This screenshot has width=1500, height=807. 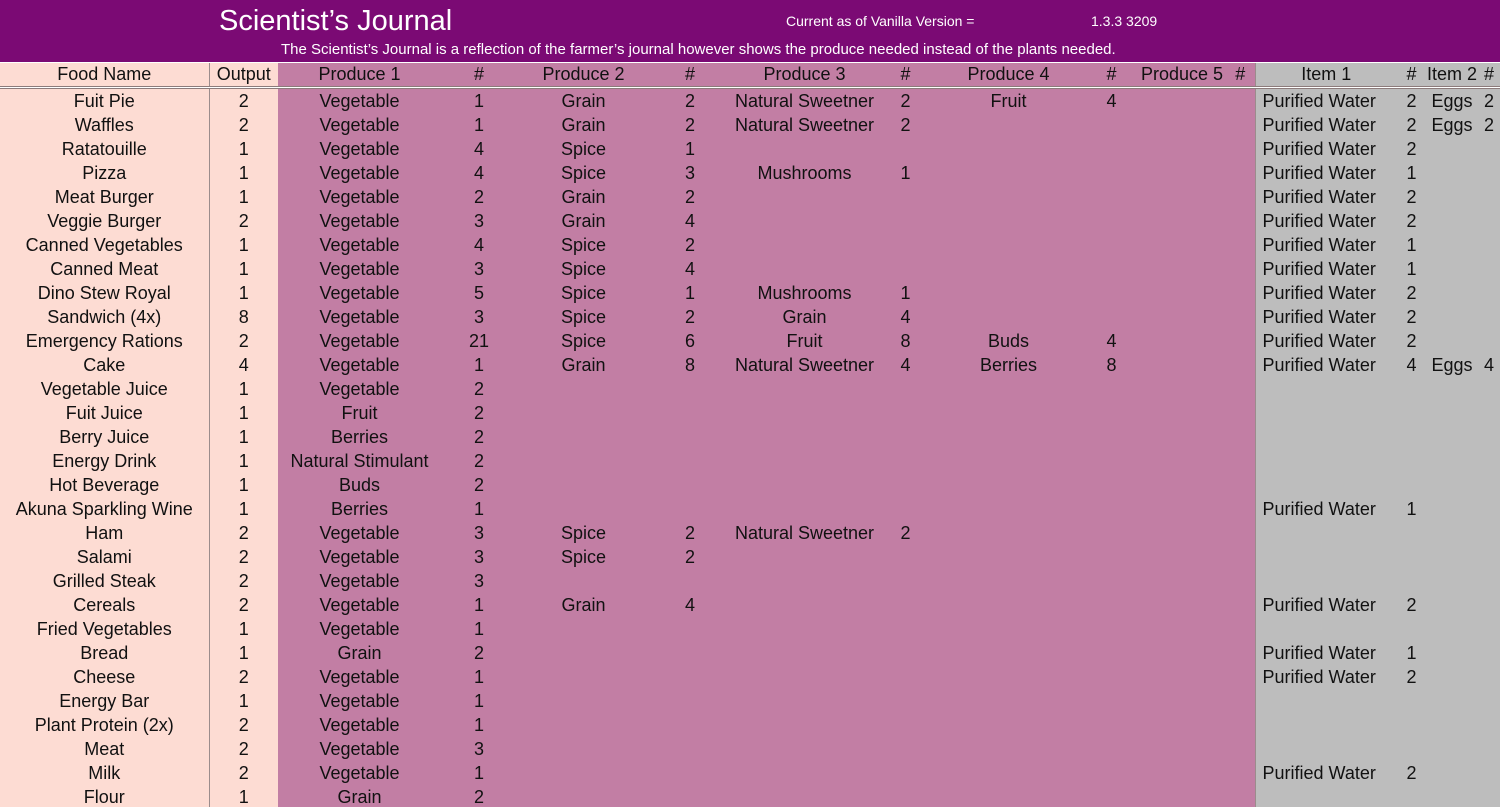 I want to click on cell-produce-3: Natural Sweetner, so click(x=804, y=365).